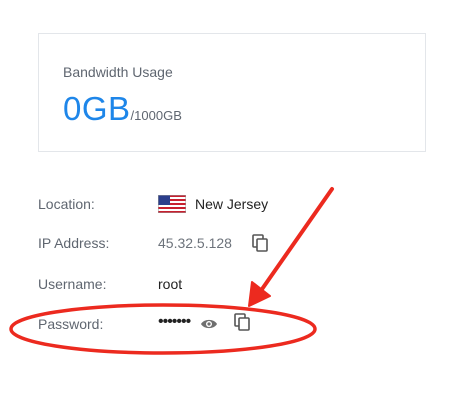 This screenshot has height=402, width=450. I want to click on bandwidth-title: Bandwidth Usage, so click(118, 72).